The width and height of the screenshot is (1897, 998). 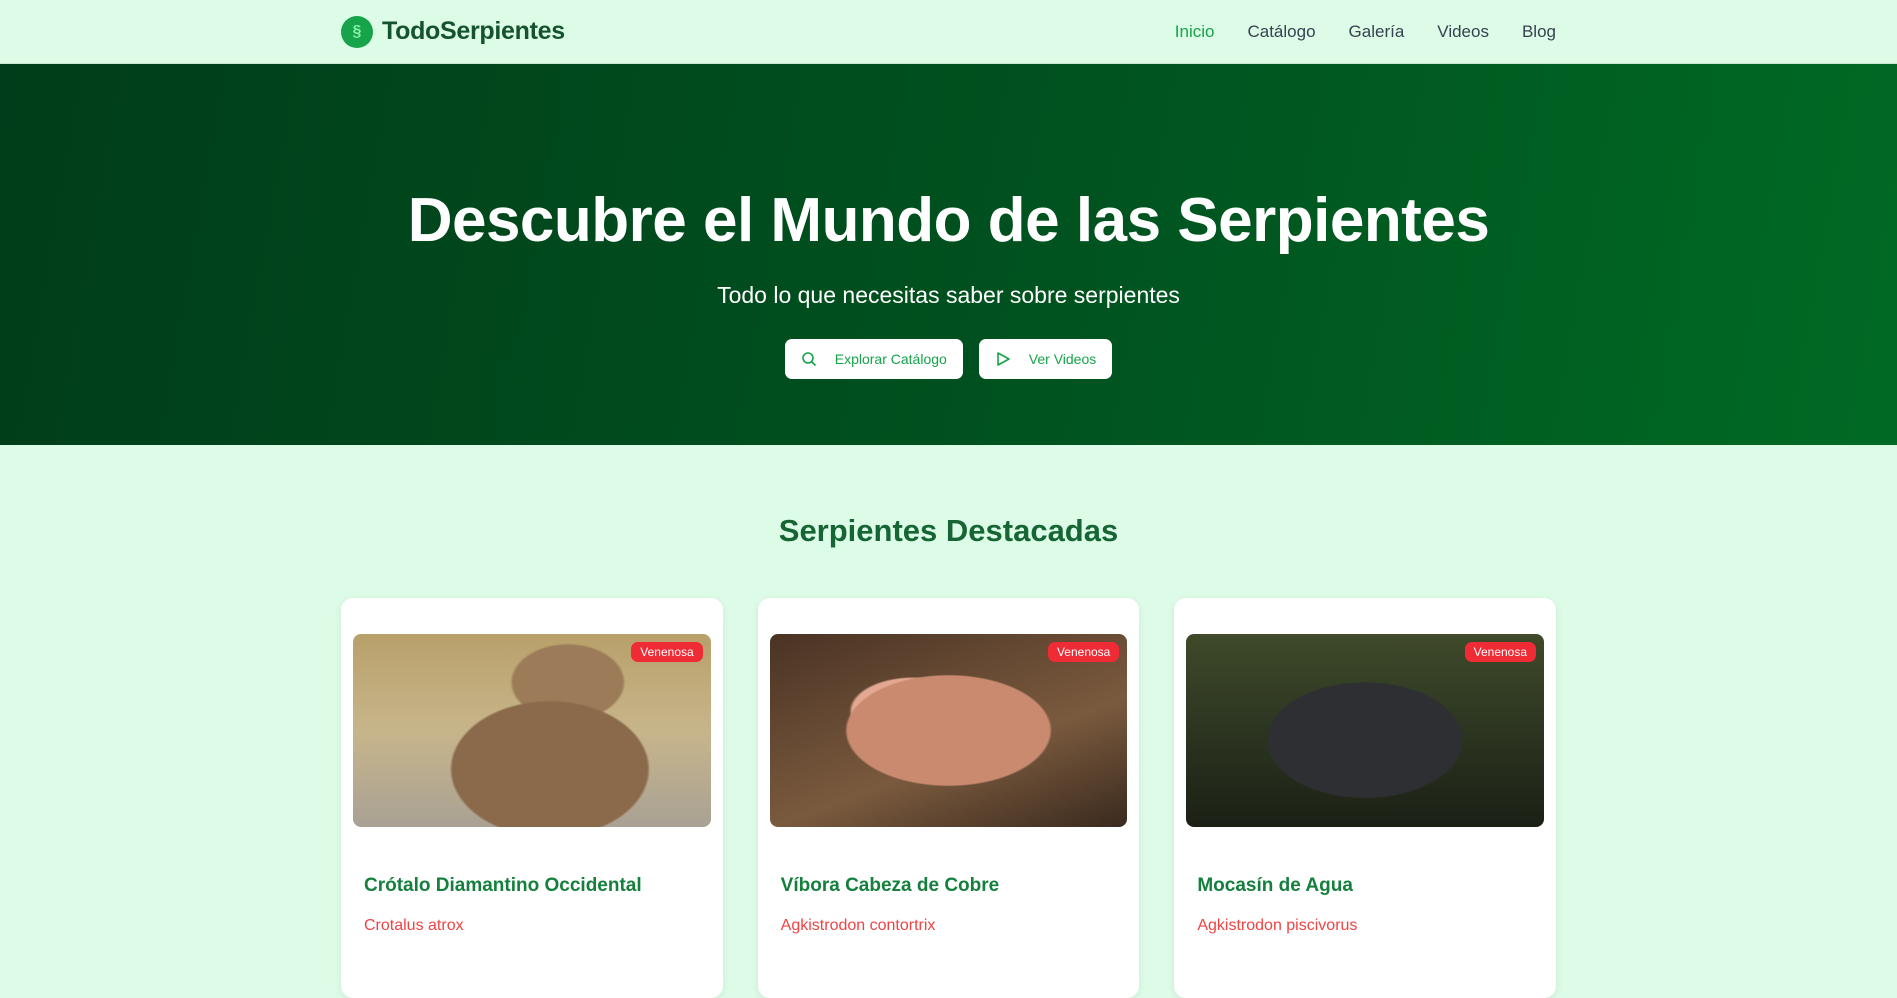 What do you see at coordinates (1277, 925) in the screenshot?
I see `snake-scientific-name: Agkistrodon piscivorus` at bounding box center [1277, 925].